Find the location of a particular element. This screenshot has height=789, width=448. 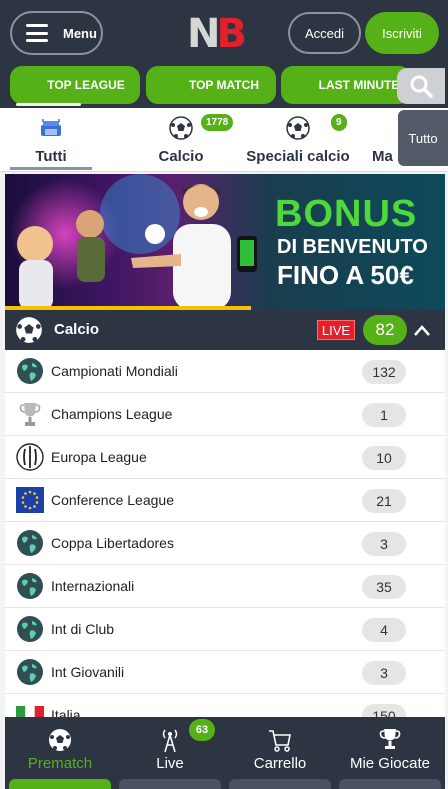

section-title: Calcio is located at coordinates (77, 329).